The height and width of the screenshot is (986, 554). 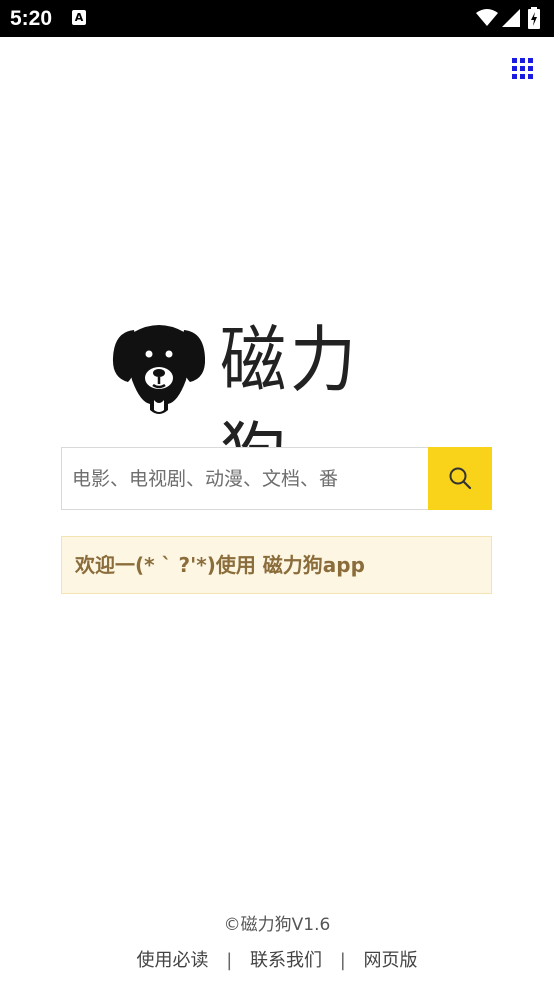 I want to click on link-web-version: 网页版, so click(x=391, y=960).